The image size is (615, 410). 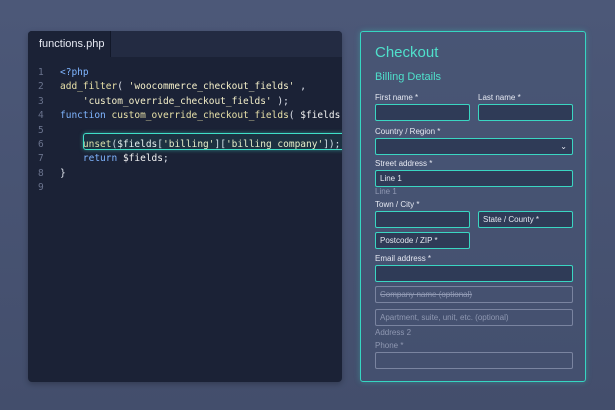 What do you see at coordinates (185, 44) in the screenshot?
I see `editor-tab-bar: functions.php` at bounding box center [185, 44].